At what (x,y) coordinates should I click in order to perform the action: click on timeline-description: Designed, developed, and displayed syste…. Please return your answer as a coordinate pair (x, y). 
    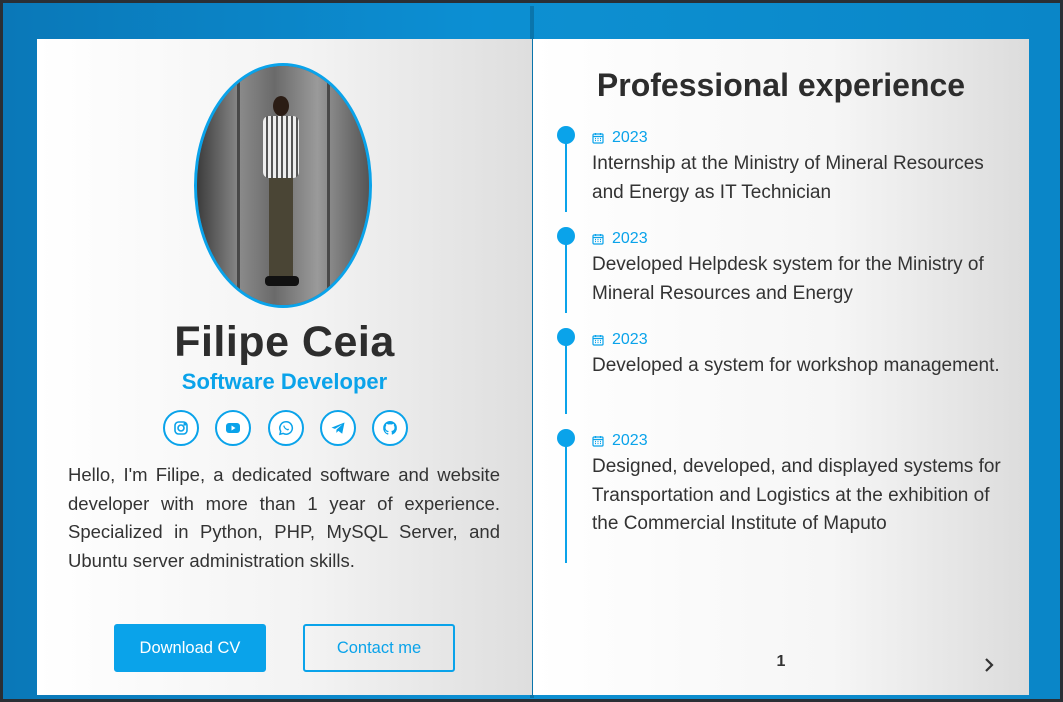
    Looking at the image, I should click on (796, 495).